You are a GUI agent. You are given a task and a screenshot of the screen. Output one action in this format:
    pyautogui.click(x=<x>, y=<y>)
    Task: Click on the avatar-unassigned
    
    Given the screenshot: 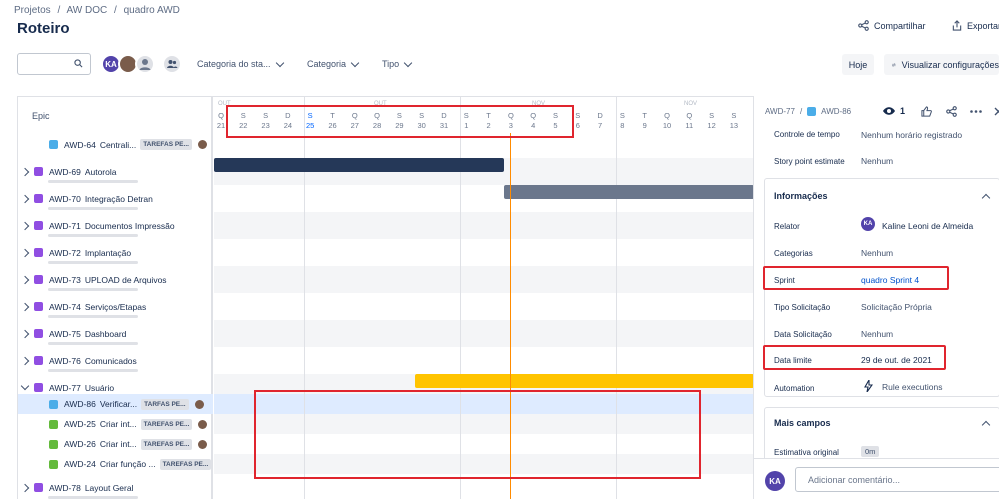 What is the action you would take?
    pyautogui.click(x=145, y=64)
    